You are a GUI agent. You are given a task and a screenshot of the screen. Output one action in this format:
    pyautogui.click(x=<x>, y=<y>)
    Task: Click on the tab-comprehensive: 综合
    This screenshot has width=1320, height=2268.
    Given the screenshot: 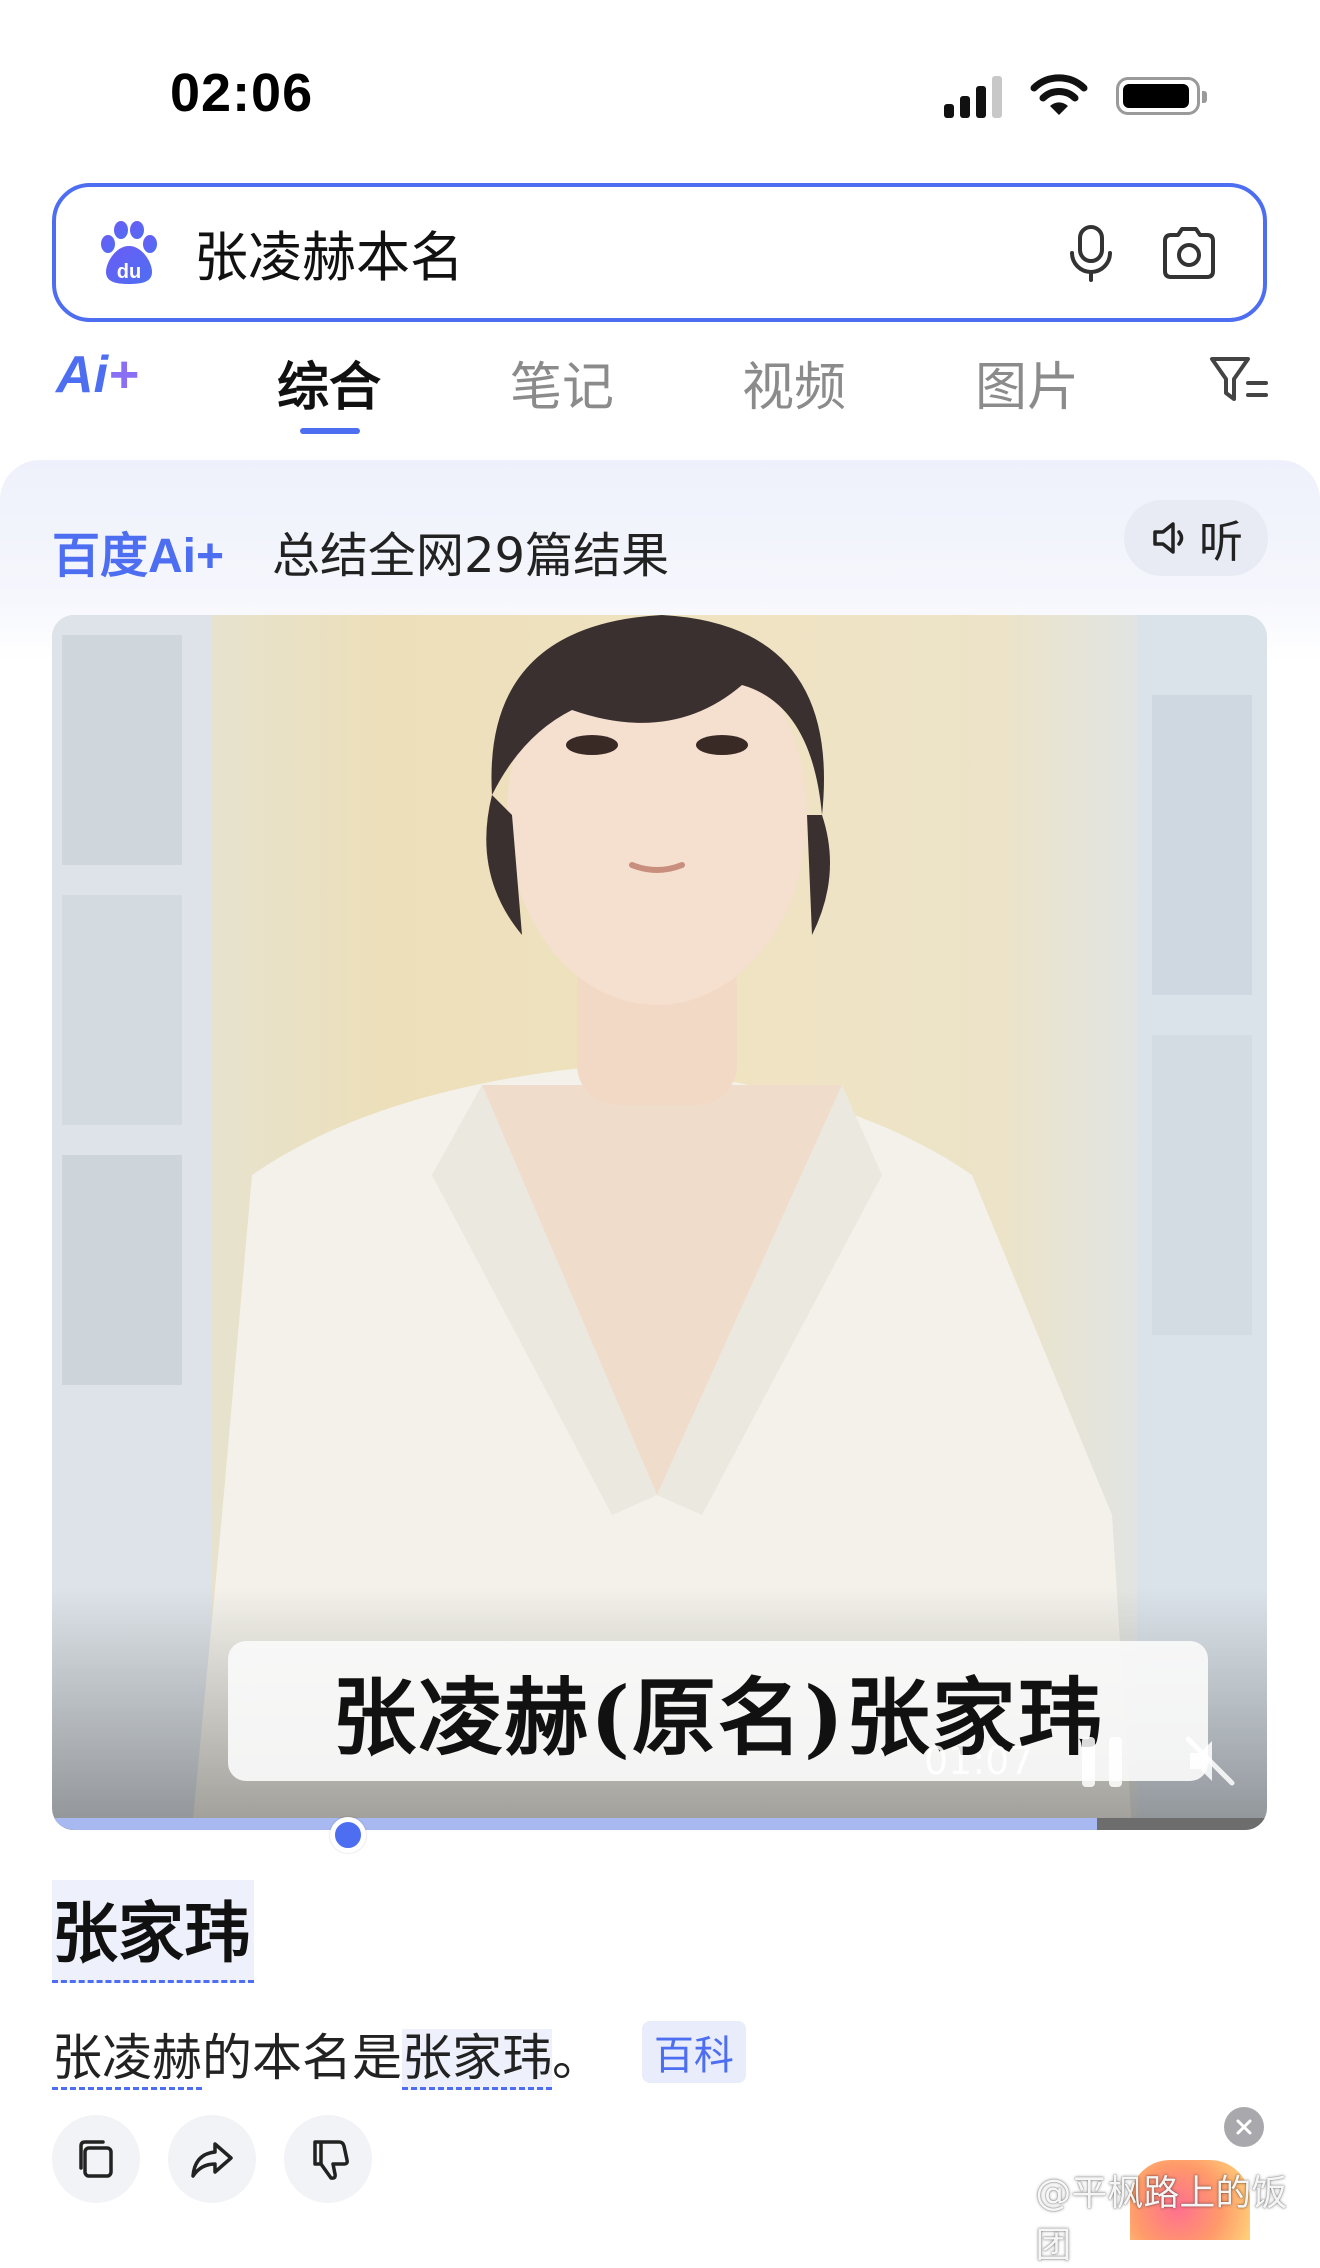 What is the action you would take?
    pyautogui.click(x=329, y=382)
    